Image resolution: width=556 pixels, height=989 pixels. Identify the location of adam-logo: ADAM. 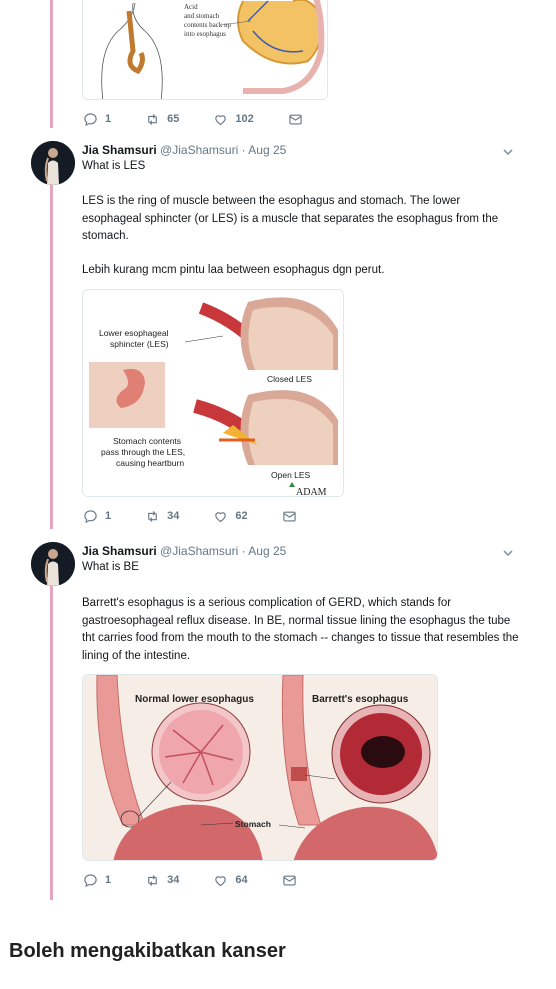
(311, 492).